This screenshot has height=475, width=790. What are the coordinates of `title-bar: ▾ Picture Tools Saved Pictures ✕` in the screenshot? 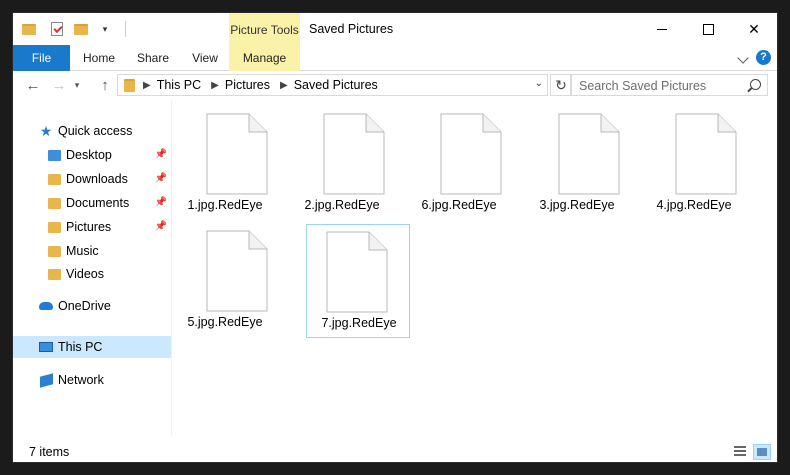 It's located at (395, 29).